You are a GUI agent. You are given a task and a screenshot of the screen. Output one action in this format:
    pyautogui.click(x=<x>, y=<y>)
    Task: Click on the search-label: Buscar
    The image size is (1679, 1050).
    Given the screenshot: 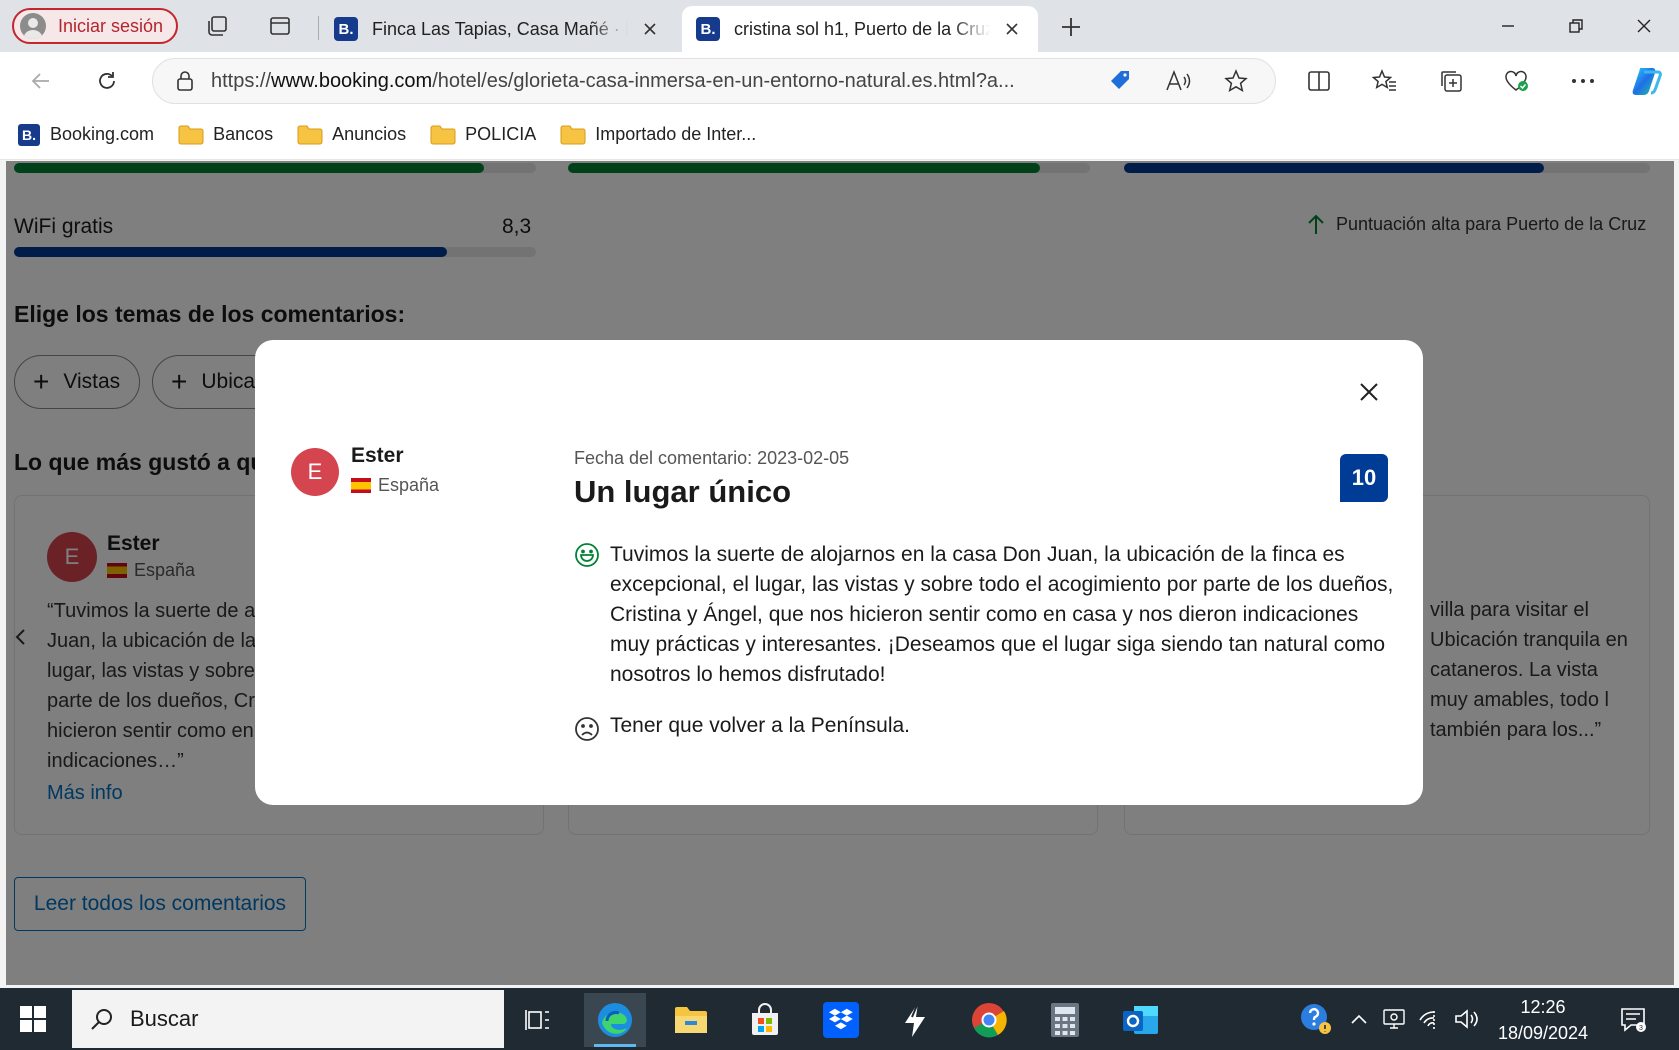 What is the action you would take?
    pyautogui.click(x=164, y=1018)
    